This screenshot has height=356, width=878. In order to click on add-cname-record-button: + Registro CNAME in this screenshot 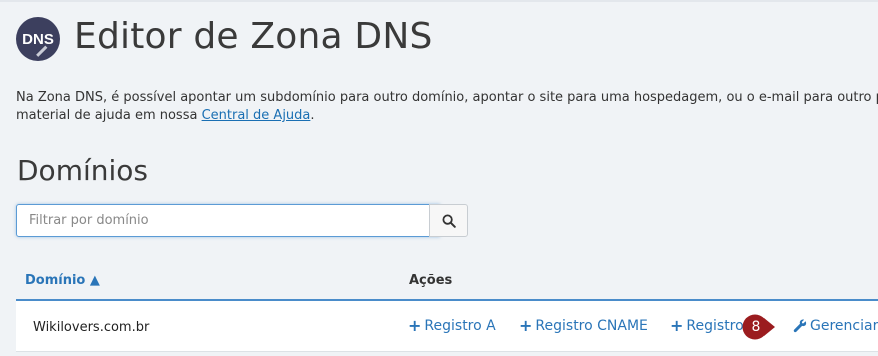, I will do `click(583, 325)`.